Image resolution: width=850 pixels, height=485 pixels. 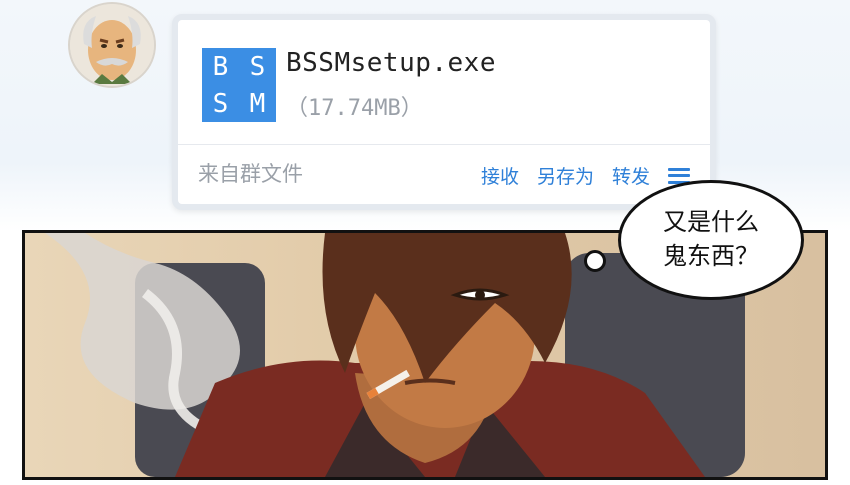 I want to click on file-source-label: 来自群文件, so click(x=250, y=174).